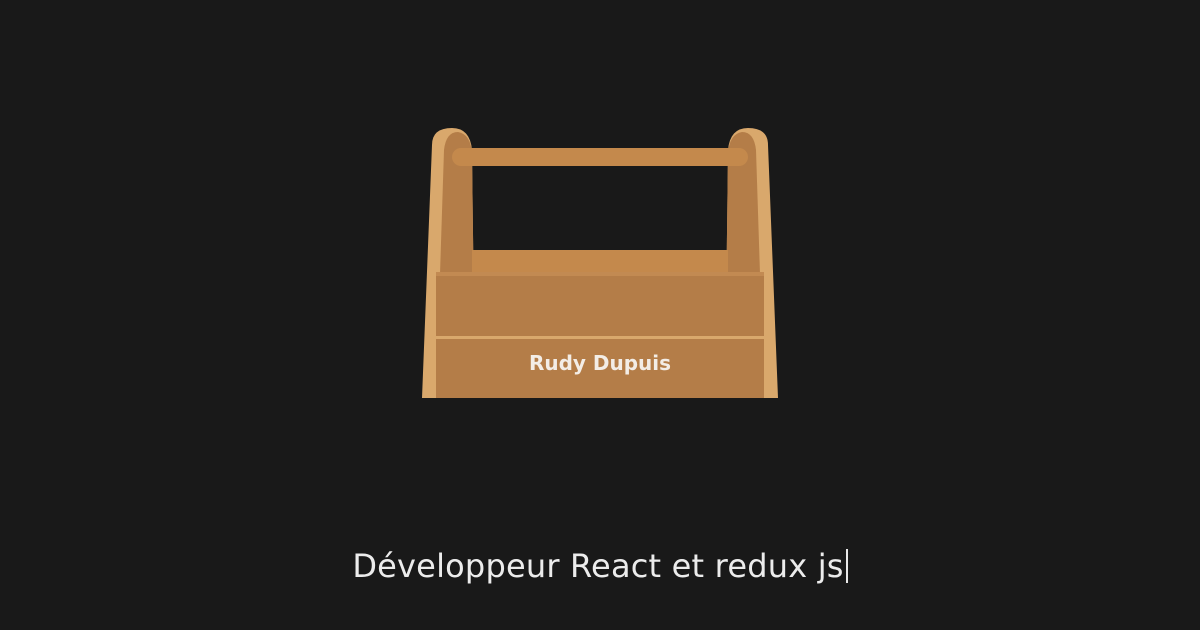 This screenshot has width=1200, height=630. Describe the element at coordinates (600, 157) in the screenshot. I see `toolbox-handle` at that location.